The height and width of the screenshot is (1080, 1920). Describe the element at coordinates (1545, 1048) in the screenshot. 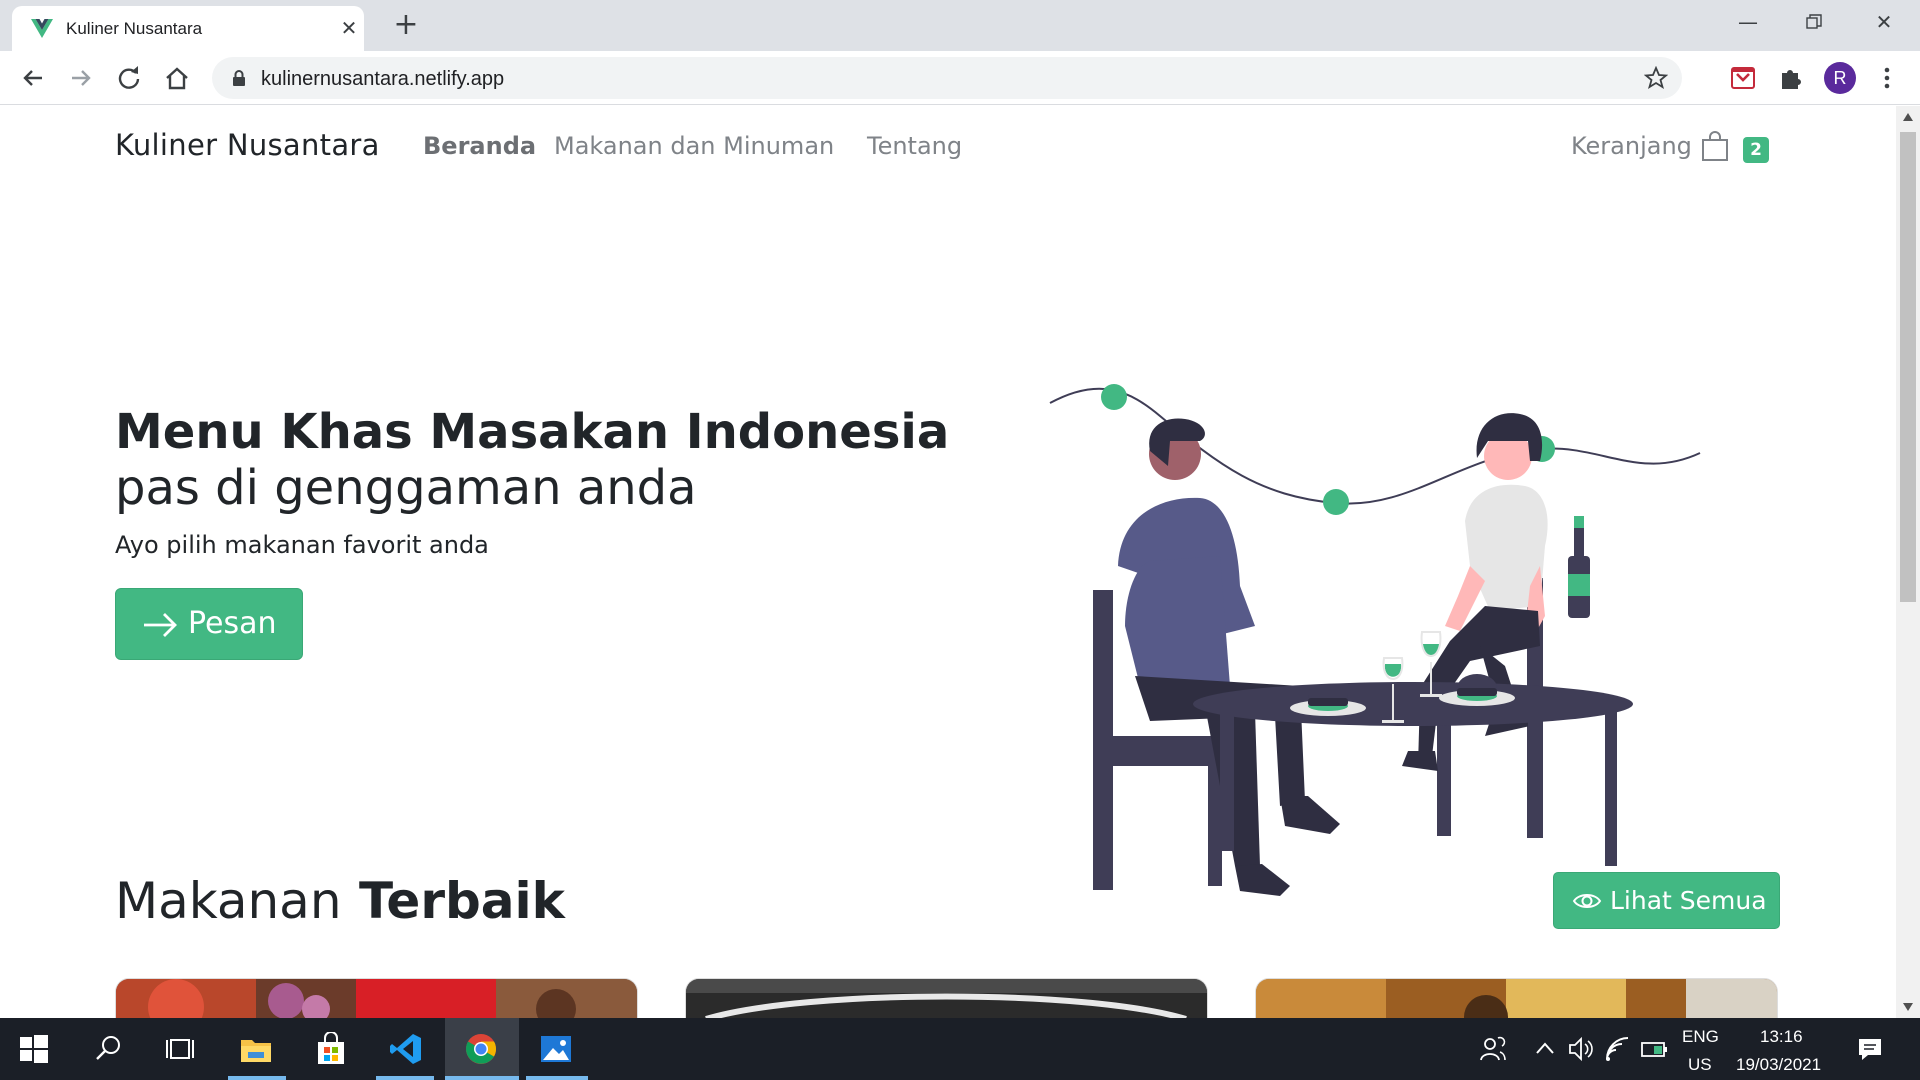

I see `chevron-up-icon` at that location.